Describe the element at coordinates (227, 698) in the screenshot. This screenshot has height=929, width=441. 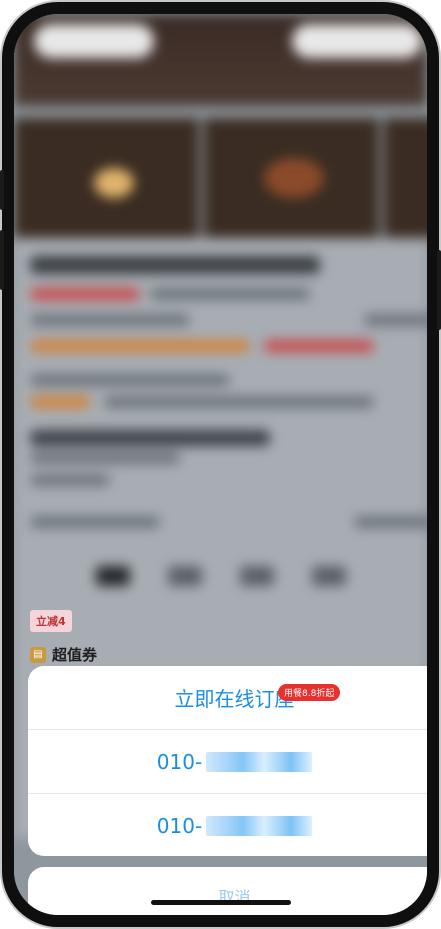
I see `online-booking-button: 立即在线订座 用餐8.8折起` at that location.